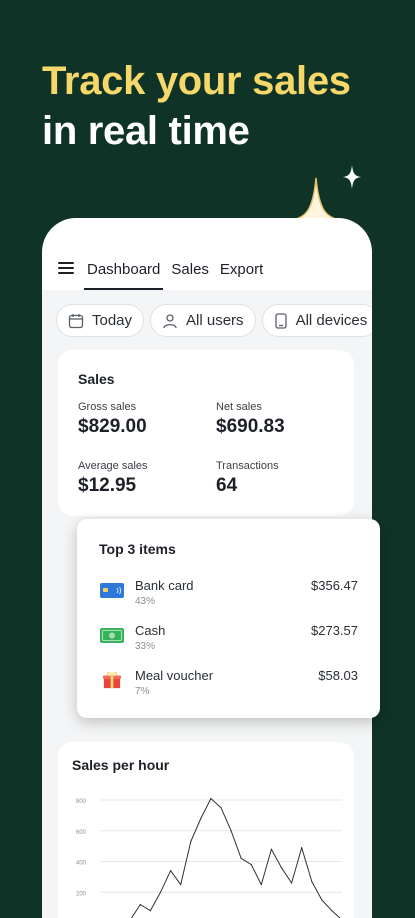  What do you see at coordinates (281, 321) in the screenshot?
I see `device-icon` at bounding box center [281, 321].